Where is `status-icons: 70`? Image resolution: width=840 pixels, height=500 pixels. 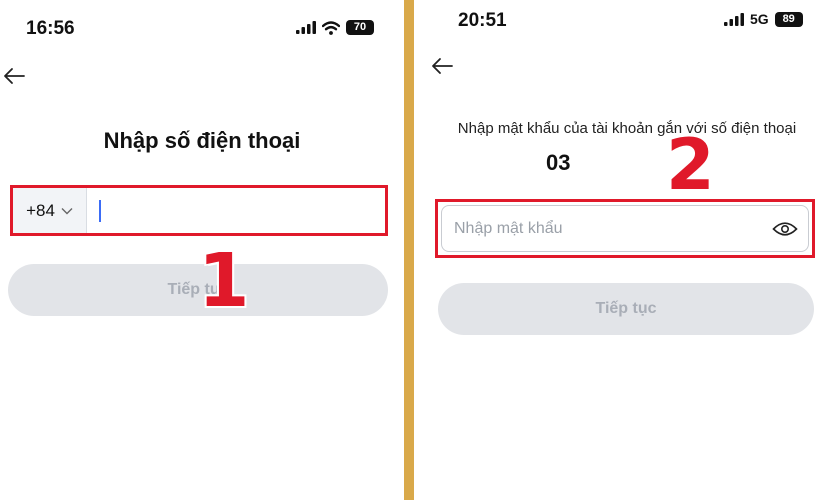 status-icons: 70 is located at coordinates (335, 27).